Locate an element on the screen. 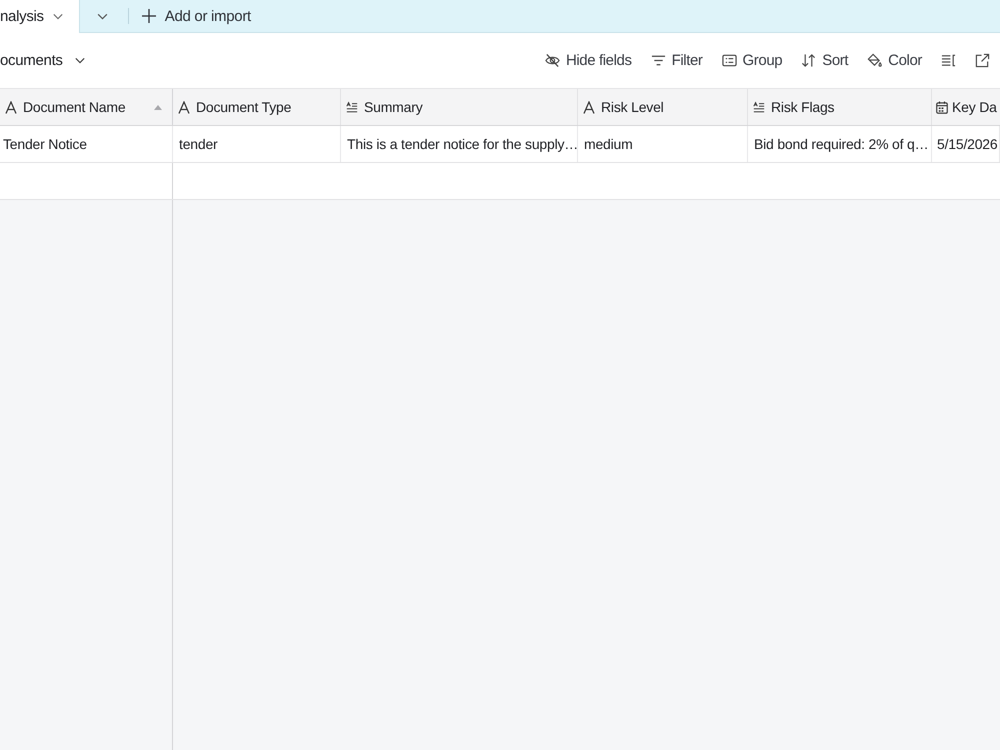 Image resolution: width=1000 pixels, height=750 pixels. toolbar-button: Group is located at coordinates (752, 60).